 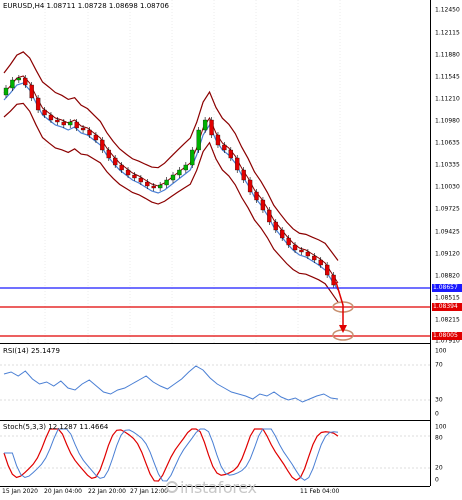 I want to click on time-label: 11 Feb 04:00, so click(x=320, y=491).